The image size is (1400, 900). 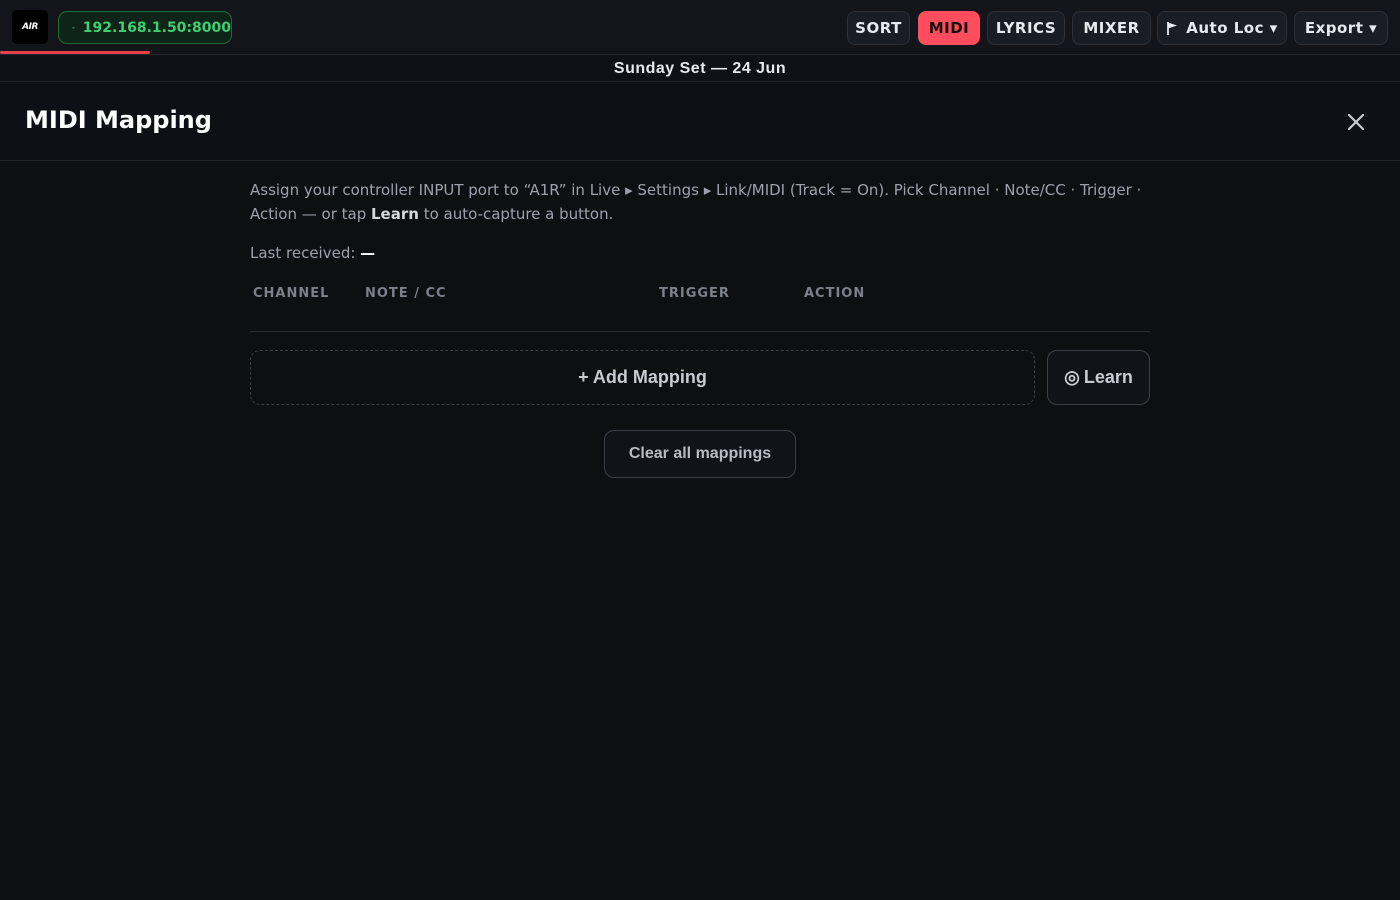 What do you see at coordinates (694, 293) in the screenshot?
I see `column-trigger: TRIGGER` at bounding box center [694, 293].